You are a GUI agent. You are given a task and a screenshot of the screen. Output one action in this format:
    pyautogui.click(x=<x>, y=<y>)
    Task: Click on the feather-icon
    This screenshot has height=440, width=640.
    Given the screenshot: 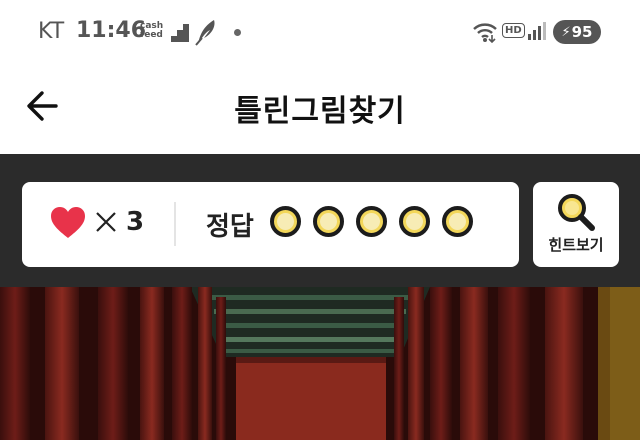 What is the action you would take?
    pyautogui.click(x=205, y=33)
    